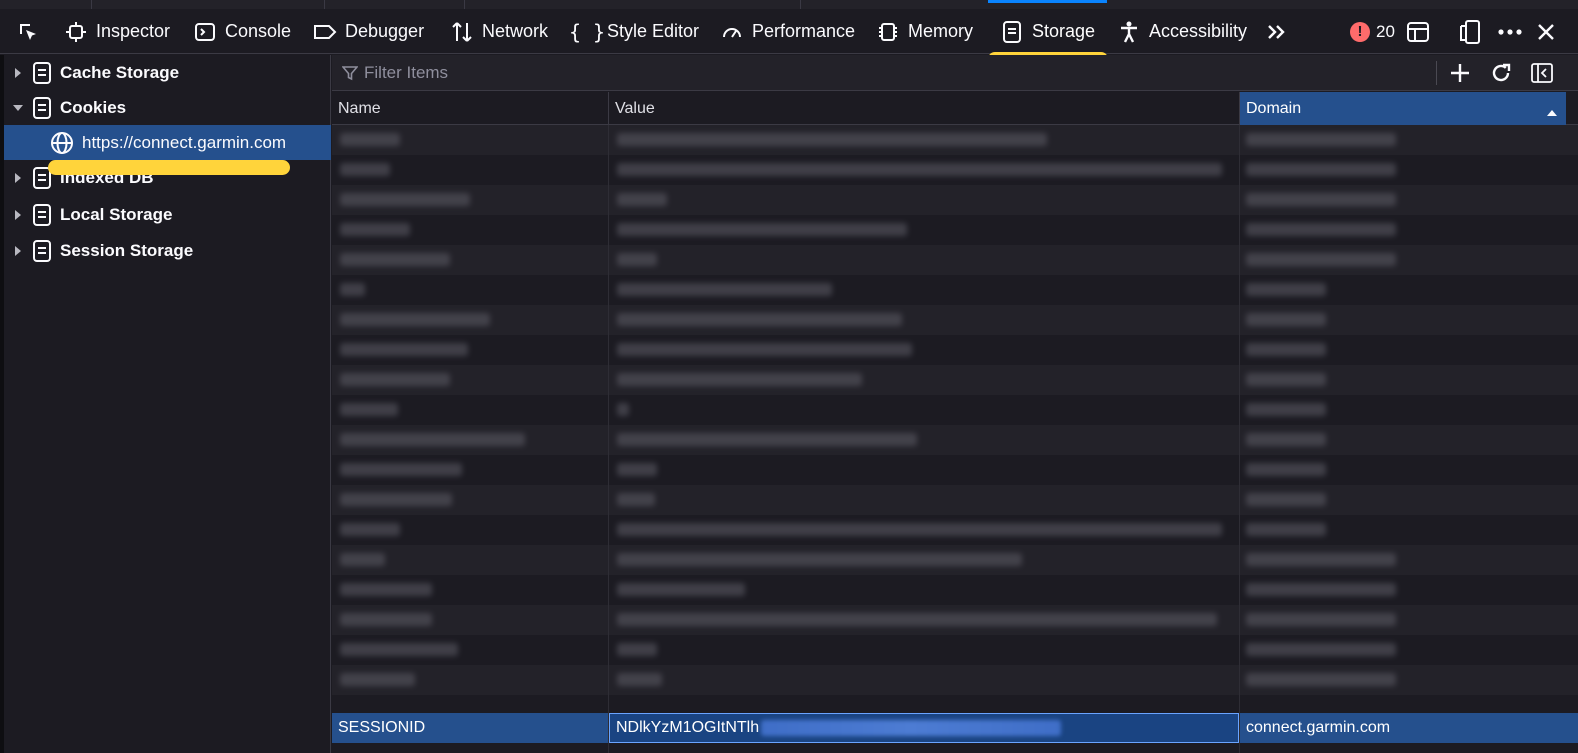  What do you see at coordinates (359, 108) in the screenshot?
I see `column-header-label: Name` at bounding box center [359, 108].